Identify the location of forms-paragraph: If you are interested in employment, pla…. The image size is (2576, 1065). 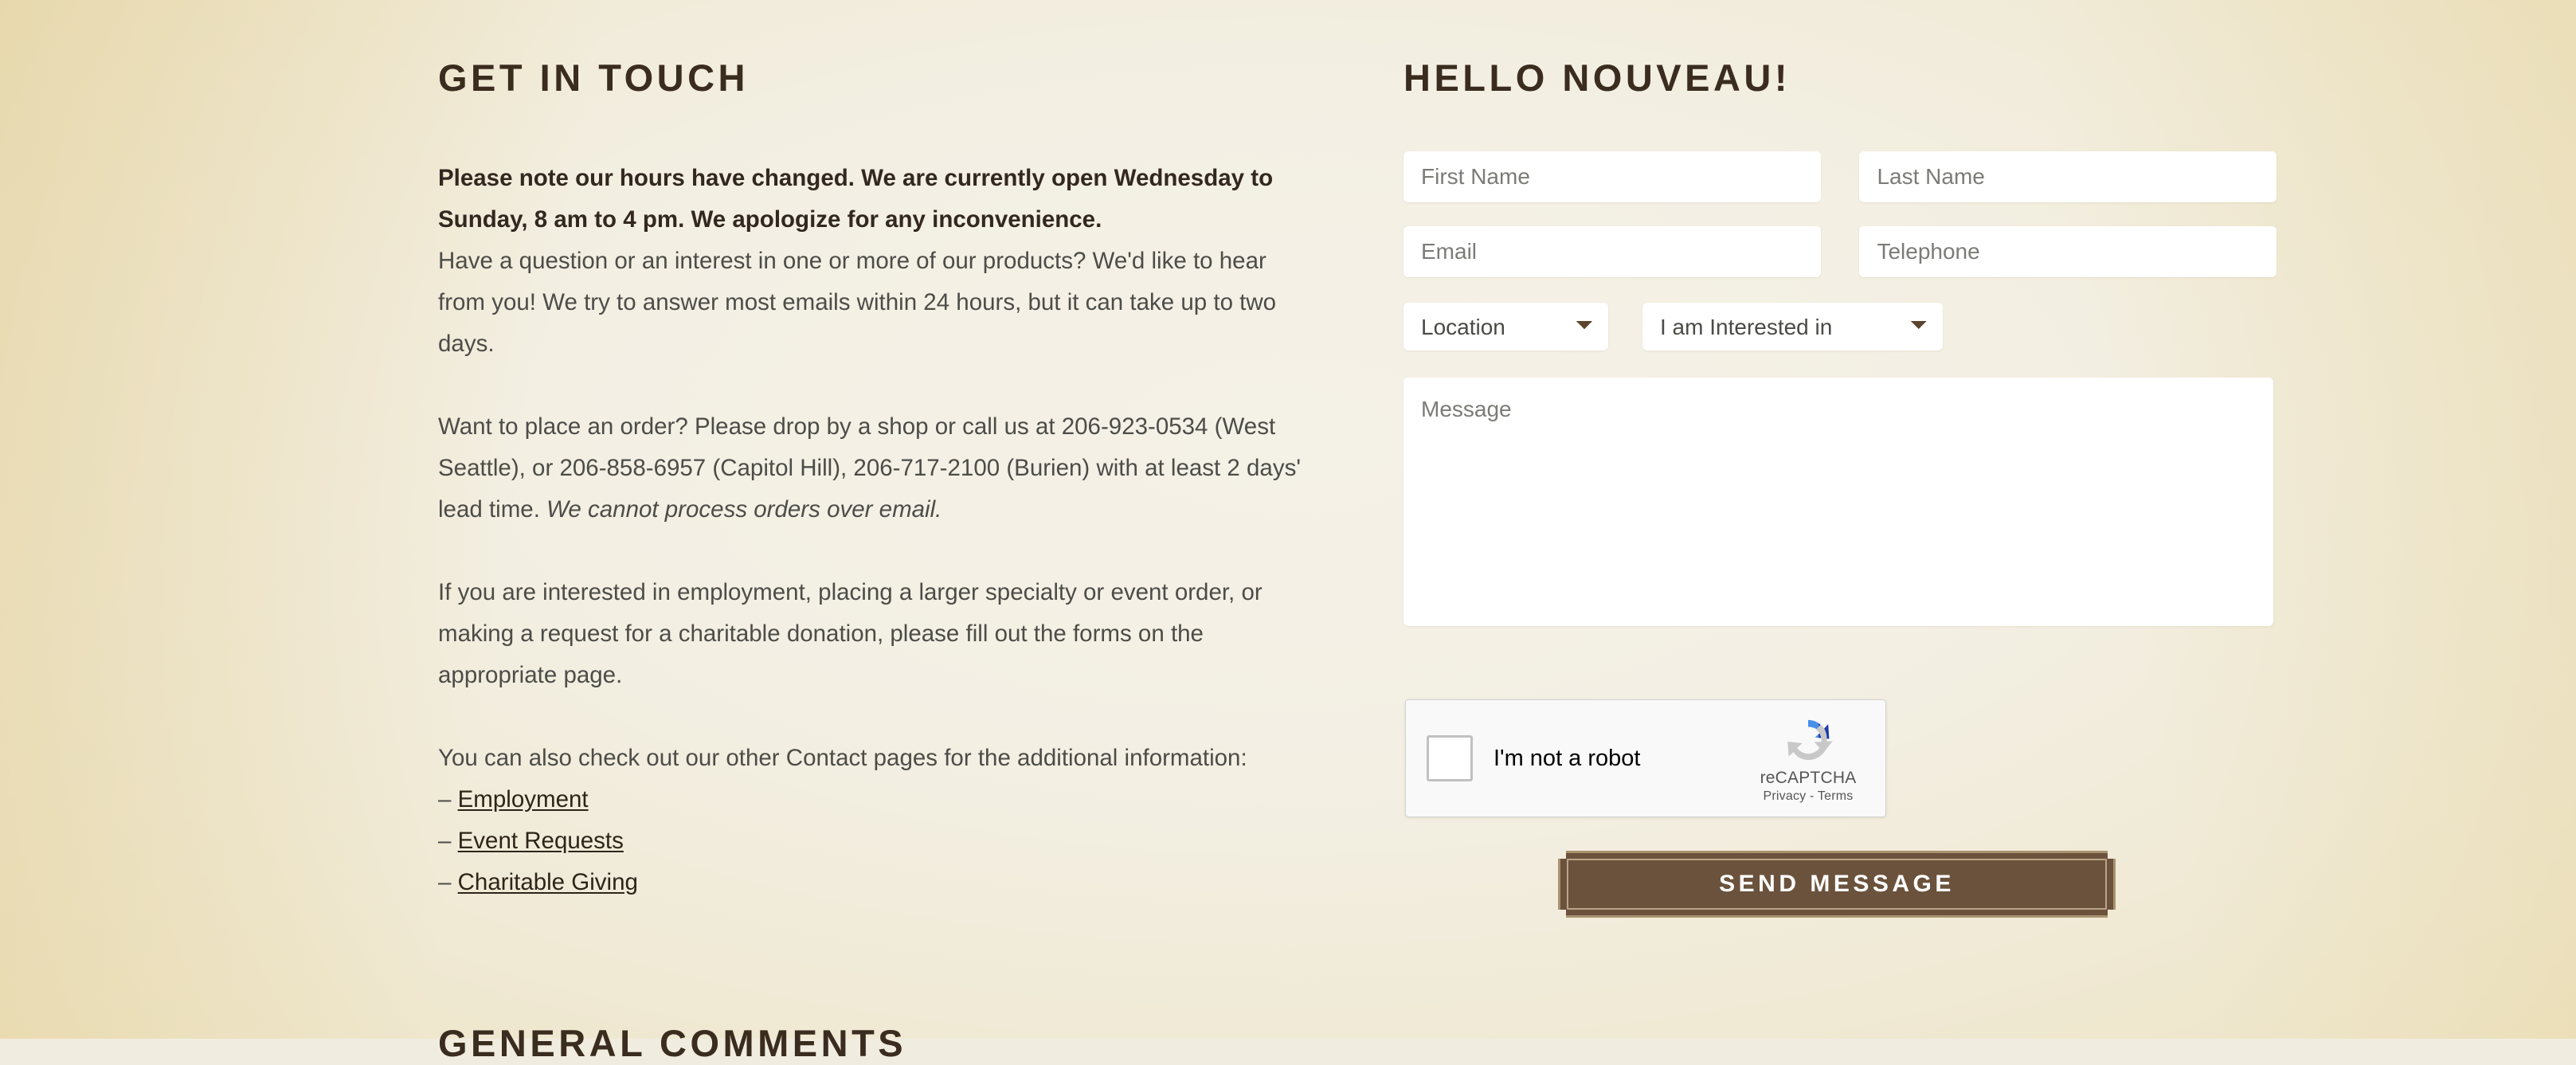
(850, 633).